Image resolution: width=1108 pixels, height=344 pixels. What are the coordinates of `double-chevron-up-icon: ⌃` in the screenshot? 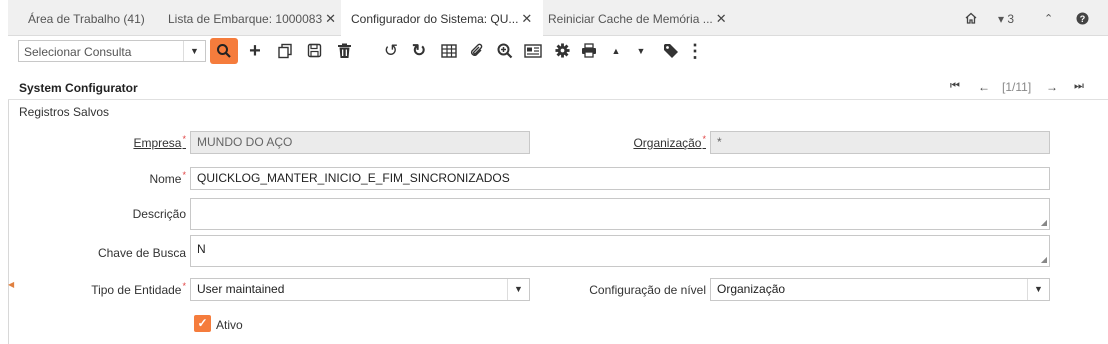 It's located at (1048, 18).